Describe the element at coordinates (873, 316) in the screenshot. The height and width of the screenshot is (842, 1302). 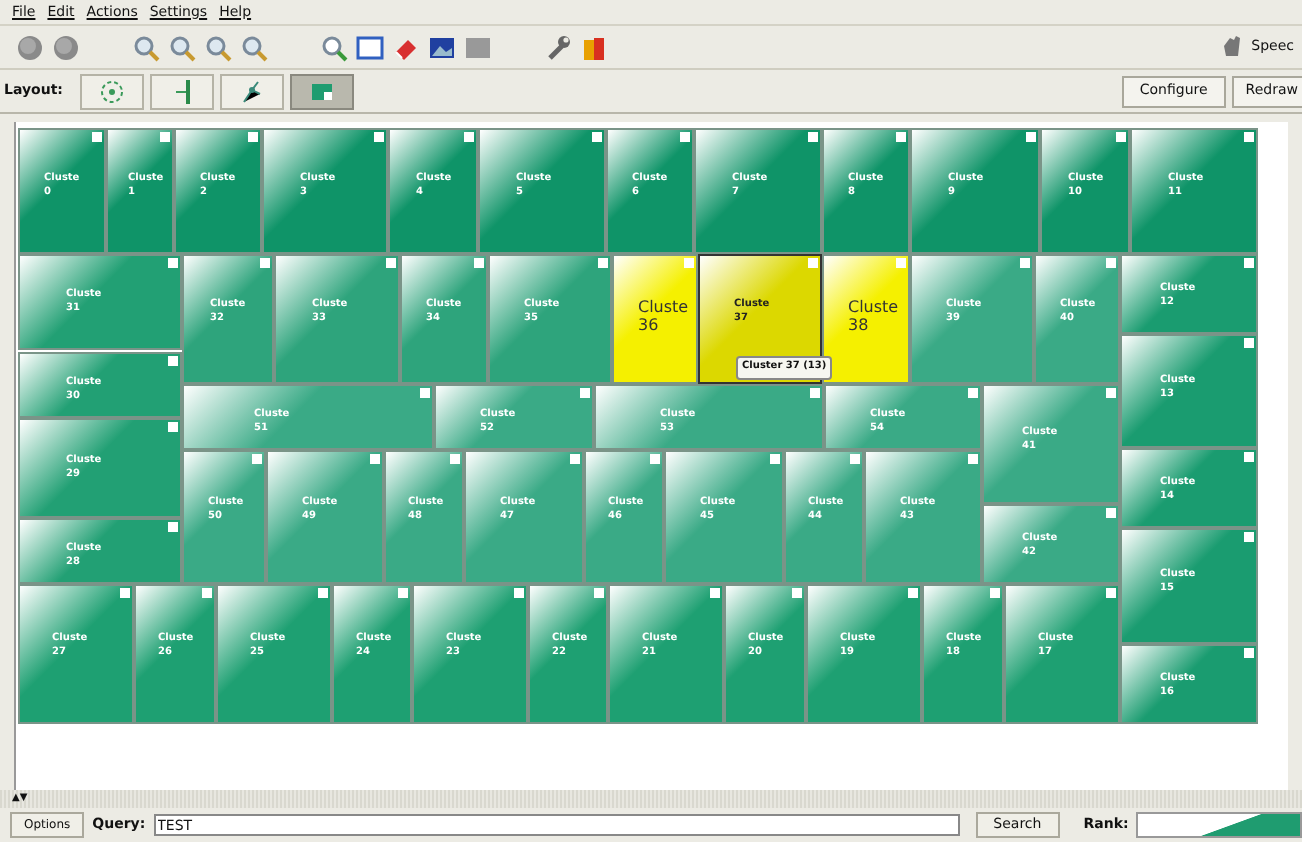
I see `tile-label: Cluste 38` at that location.